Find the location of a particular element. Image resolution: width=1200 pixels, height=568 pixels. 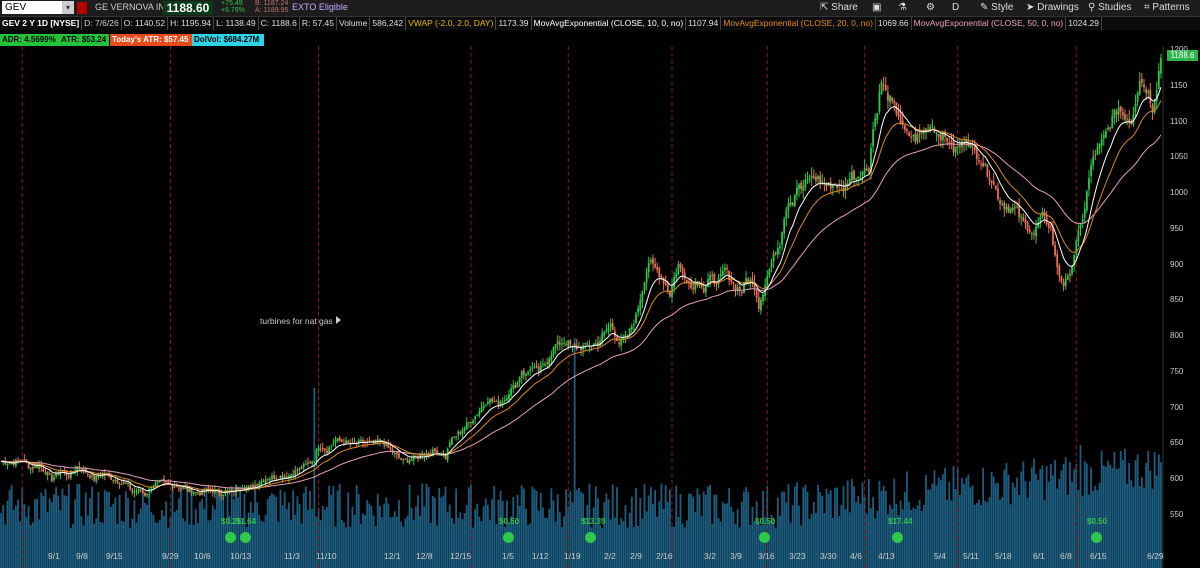

chart-type-icon: ▣ is located at coordinates (876, 7).